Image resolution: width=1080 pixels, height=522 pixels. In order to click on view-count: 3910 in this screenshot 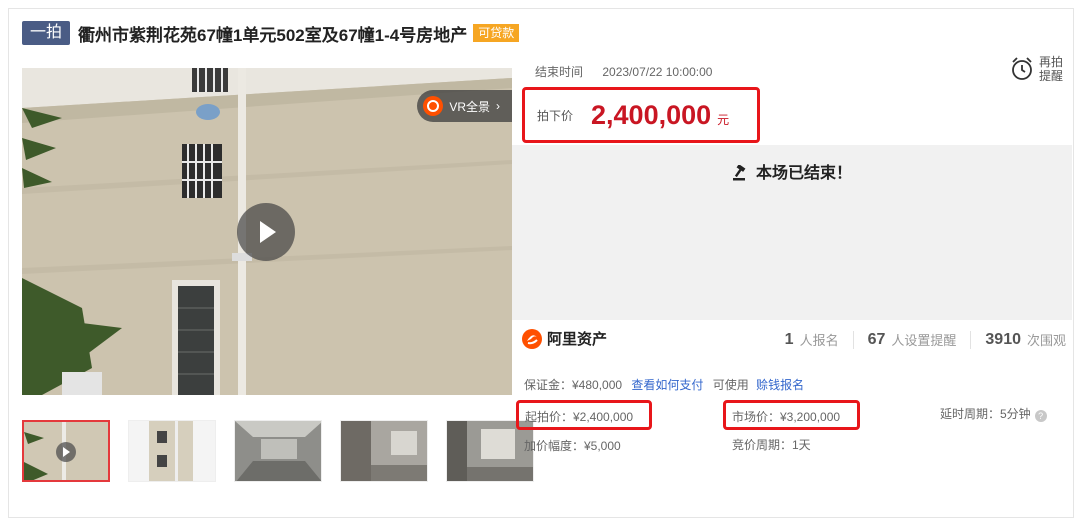, I will do `click(1003, 339)`.